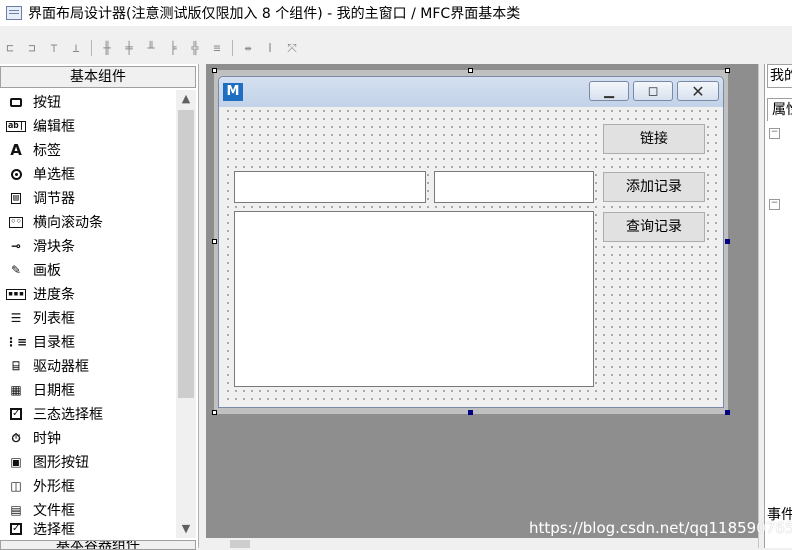  Describe the element at coordinates (186, 529) in the screenshot. I see `chevron-down-icon: ▼` at that location.